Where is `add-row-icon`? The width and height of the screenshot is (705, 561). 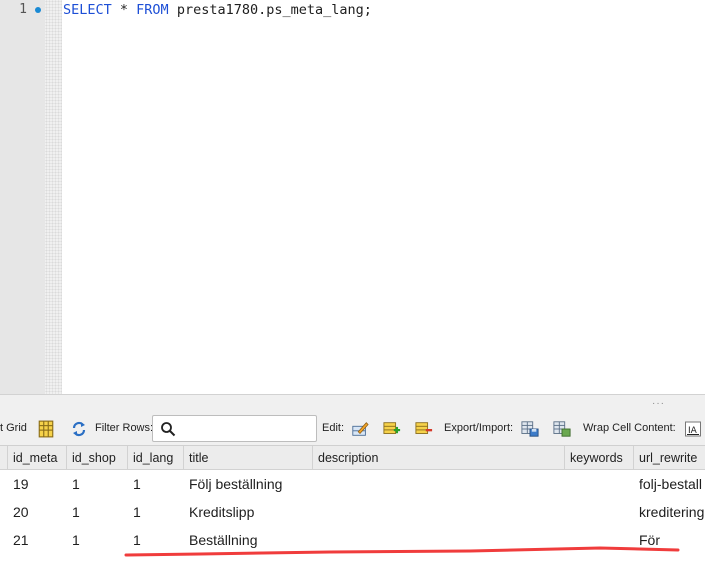 add-row-icon is located at coordinates (392, 429).